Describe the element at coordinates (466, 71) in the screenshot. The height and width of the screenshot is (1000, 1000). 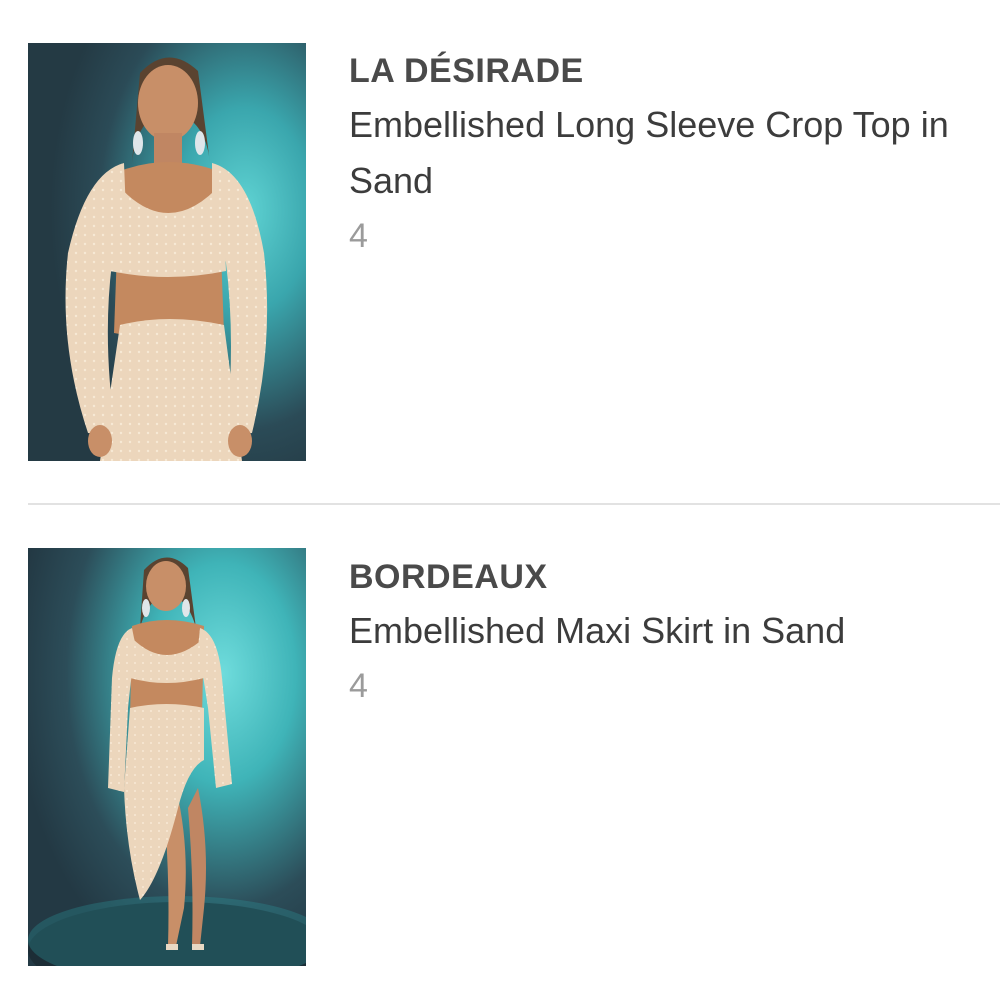
I see `brand-name: LA DÉSIRADE` at that location.